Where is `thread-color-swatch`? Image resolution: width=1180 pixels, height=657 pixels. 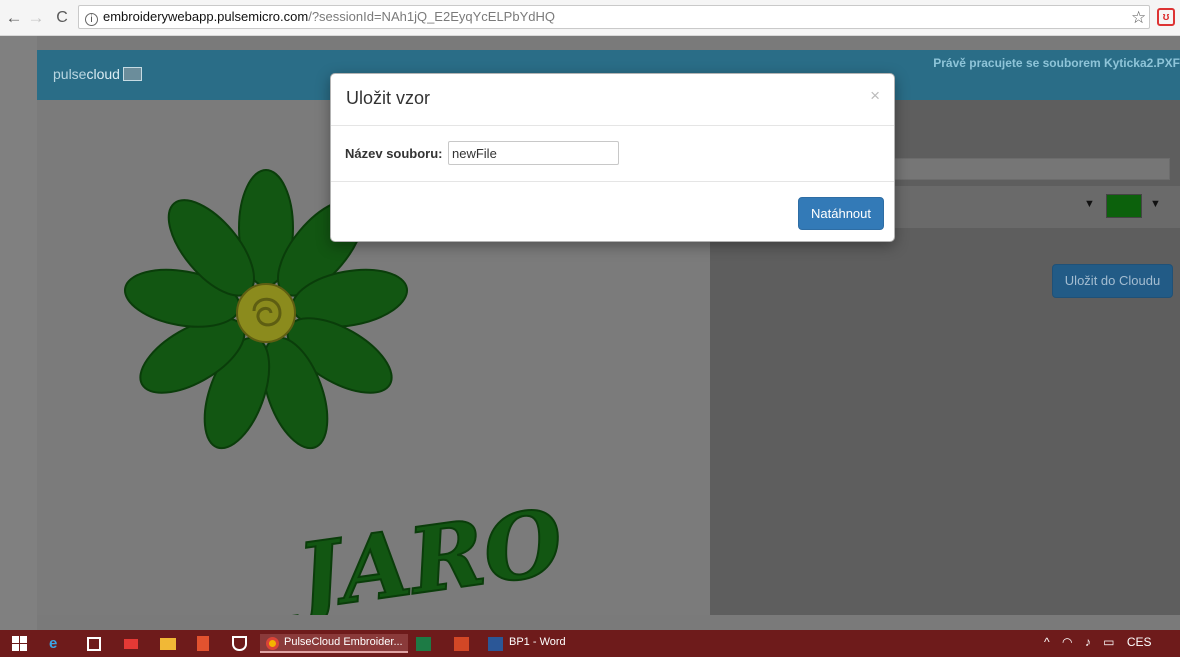 thread-color-swatch is located at coordinates (1124, 206).